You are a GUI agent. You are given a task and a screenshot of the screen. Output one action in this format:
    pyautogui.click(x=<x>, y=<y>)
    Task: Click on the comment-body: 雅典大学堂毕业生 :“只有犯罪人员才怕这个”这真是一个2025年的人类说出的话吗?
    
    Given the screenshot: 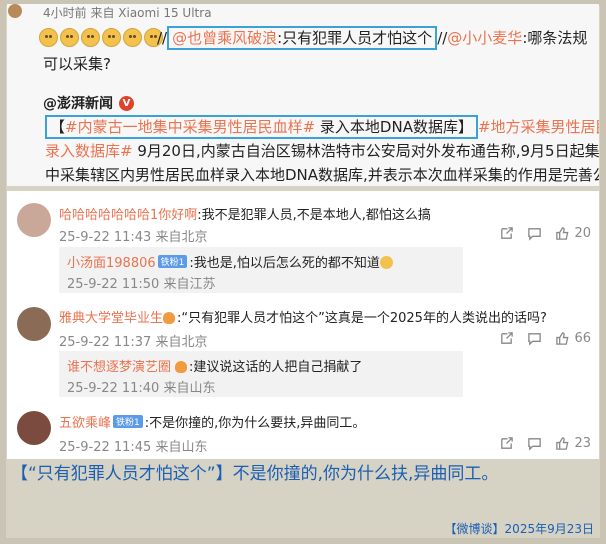 What is the action you would take?
    pyautogui.click(x=303, y=316)
    